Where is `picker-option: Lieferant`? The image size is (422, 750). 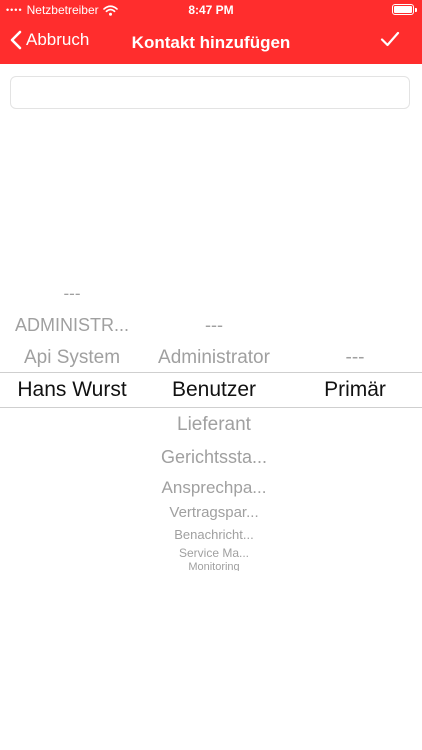 picker-option: Lieferant is located at coordinates (214, 425).